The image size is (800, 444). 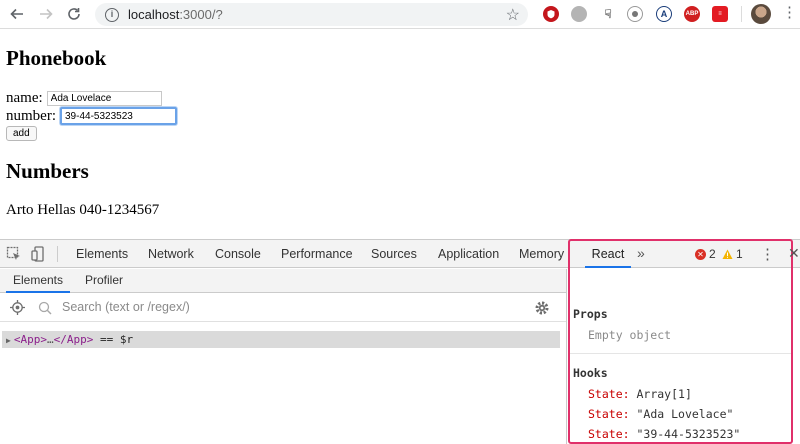 I want to click on tree-close-tag: </App>, so click(x=73, y=339).